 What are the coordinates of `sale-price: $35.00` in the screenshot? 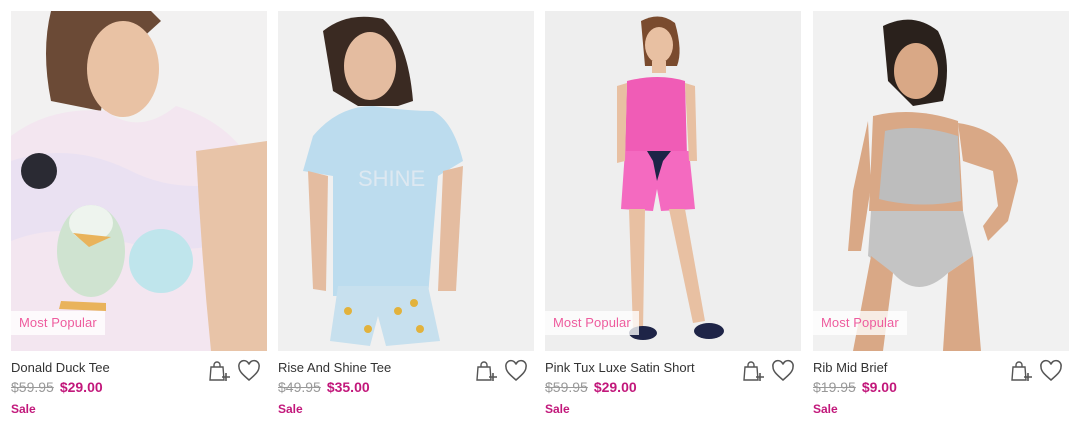 It's located at (348, 387).